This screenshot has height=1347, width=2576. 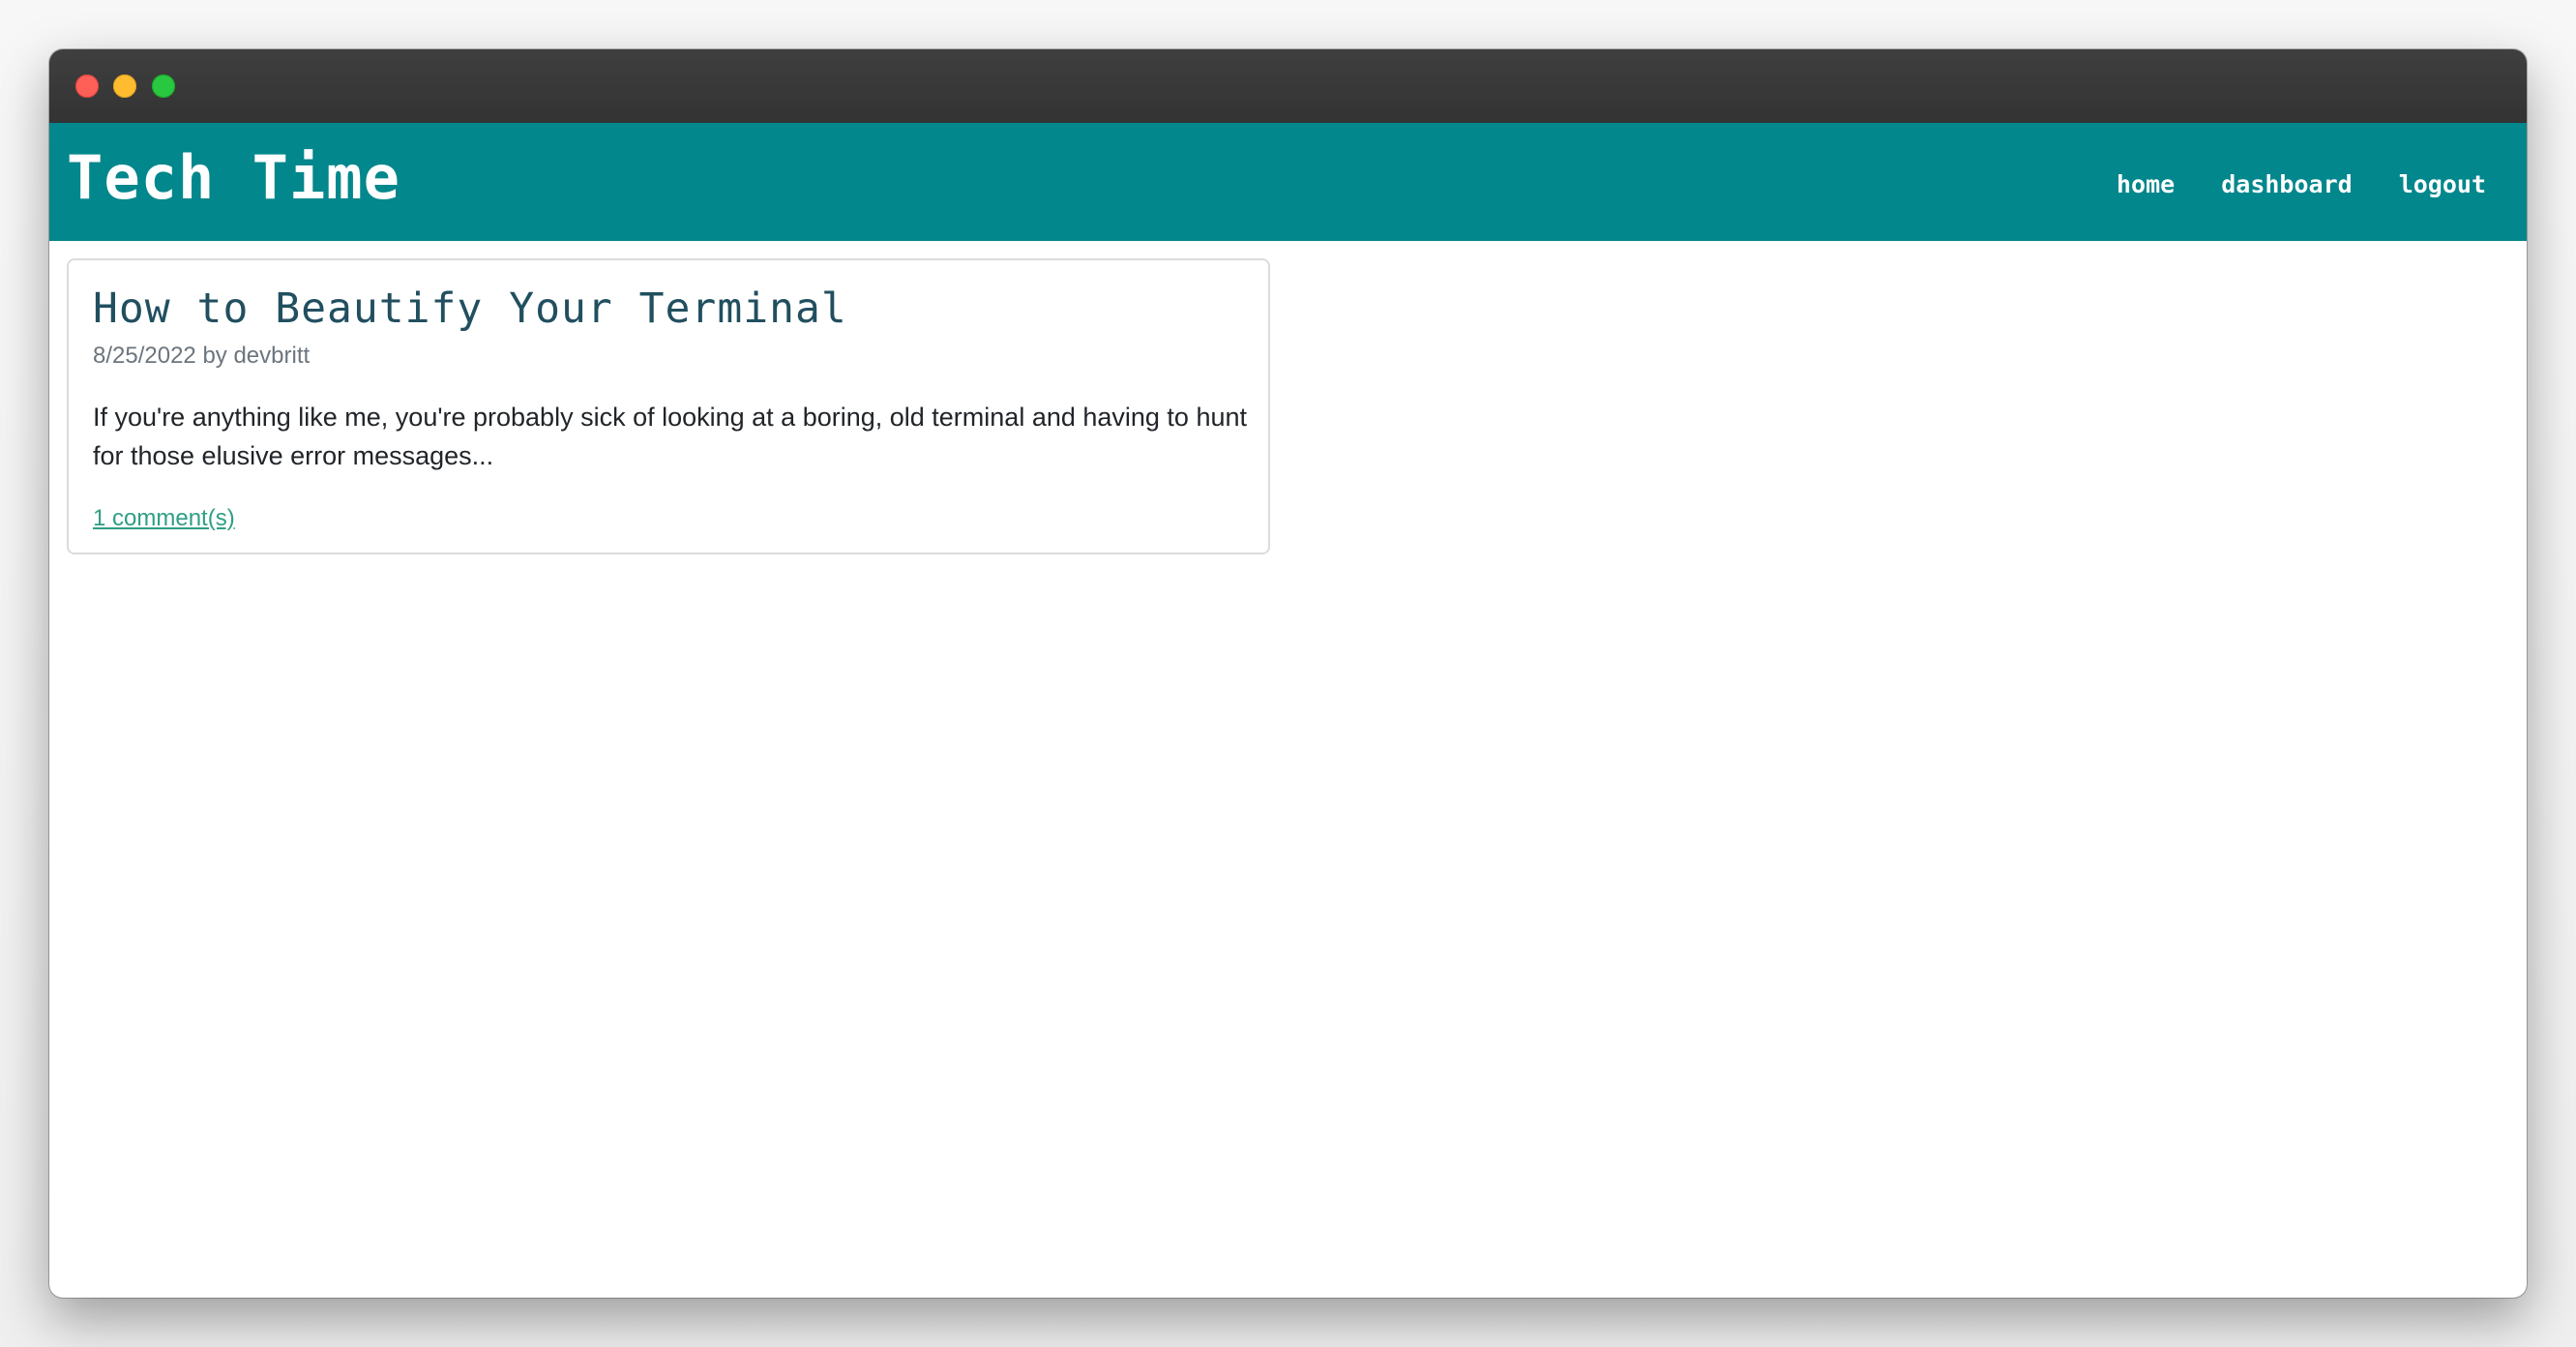 What do you see at coordinates (1288, 182) in the screenshot?
I see `site-header: Tech Time home dashboard logout` at bounding box center [1288, 182].